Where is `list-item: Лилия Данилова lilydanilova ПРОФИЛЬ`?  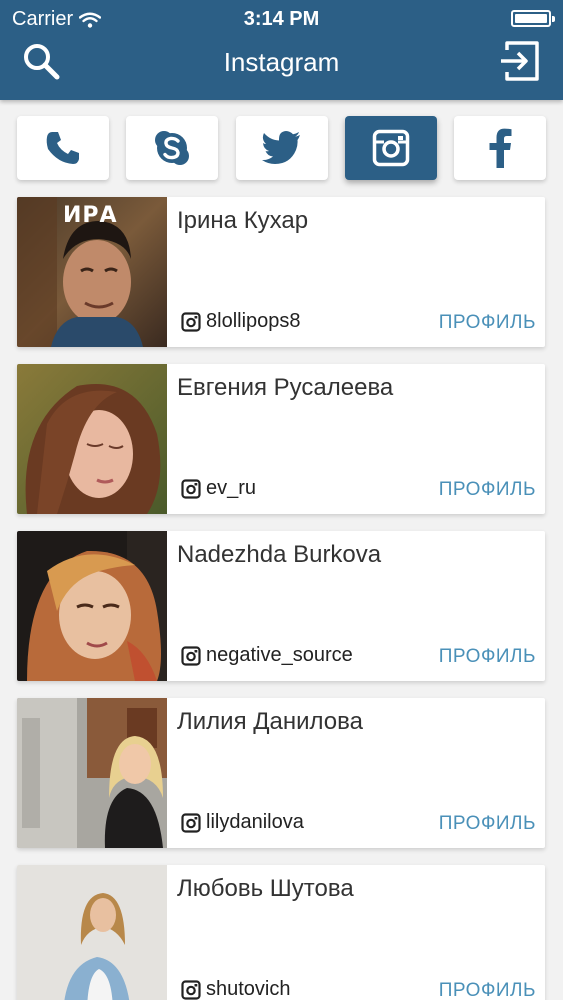
list-item: Лилия Данилова lilydanilova ПРОФИЛЬ is located at coordinates (281, 773).